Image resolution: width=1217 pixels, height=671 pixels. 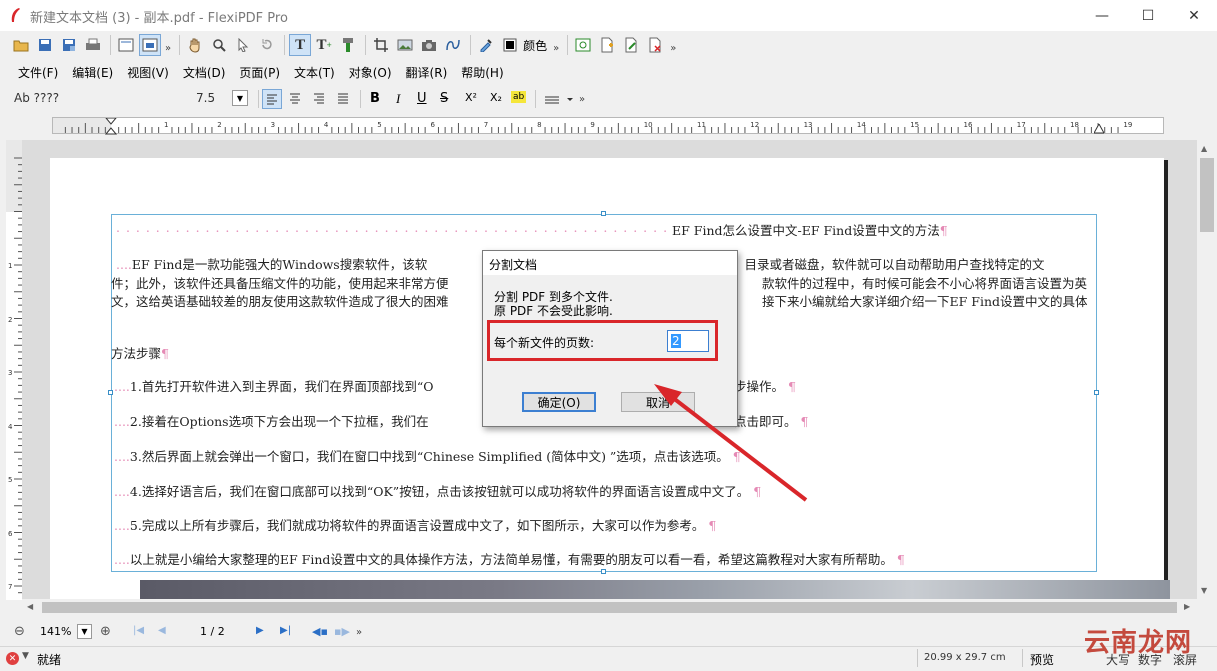 What do you see at coordinates (314, 72) in the screenshot?
I see `menu-text: 文本(T)` at bounding box center [314, 72].